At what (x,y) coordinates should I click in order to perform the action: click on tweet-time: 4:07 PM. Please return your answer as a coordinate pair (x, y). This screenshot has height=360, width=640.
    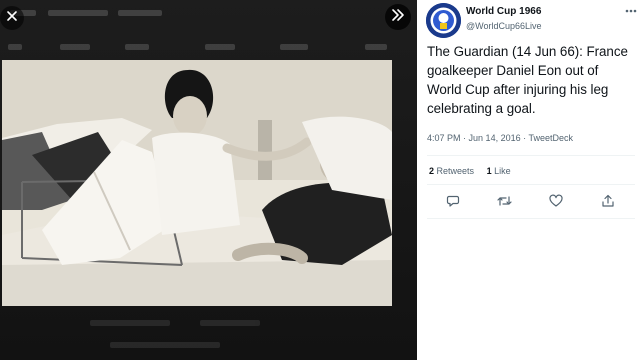
    Looking at the image, I should click on (444, 138).